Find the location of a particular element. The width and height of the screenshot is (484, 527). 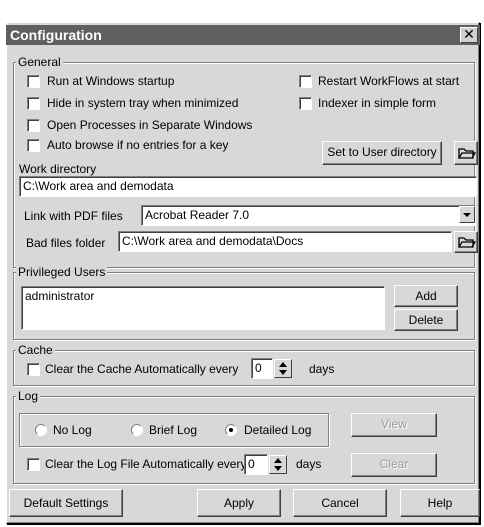

auto-browse-label: Auto browse if no entries for a key is located at coordinates (137, 145).